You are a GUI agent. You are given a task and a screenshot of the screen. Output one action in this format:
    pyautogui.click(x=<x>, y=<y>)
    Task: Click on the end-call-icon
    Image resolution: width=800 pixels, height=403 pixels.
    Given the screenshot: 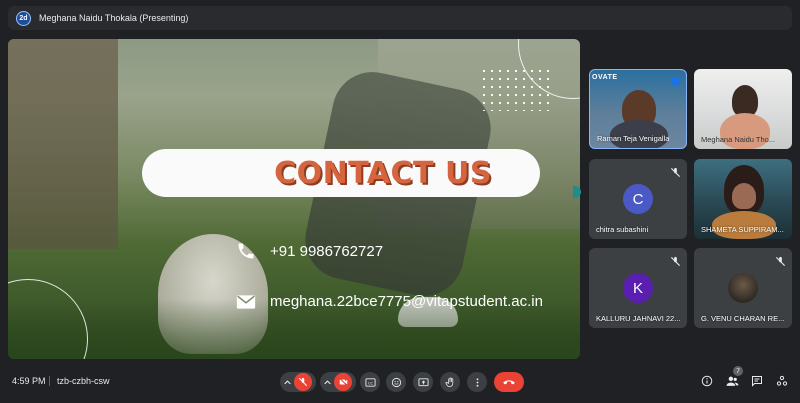 What is the action you would take?
    pyautogui.click(x=509, y=382)
    